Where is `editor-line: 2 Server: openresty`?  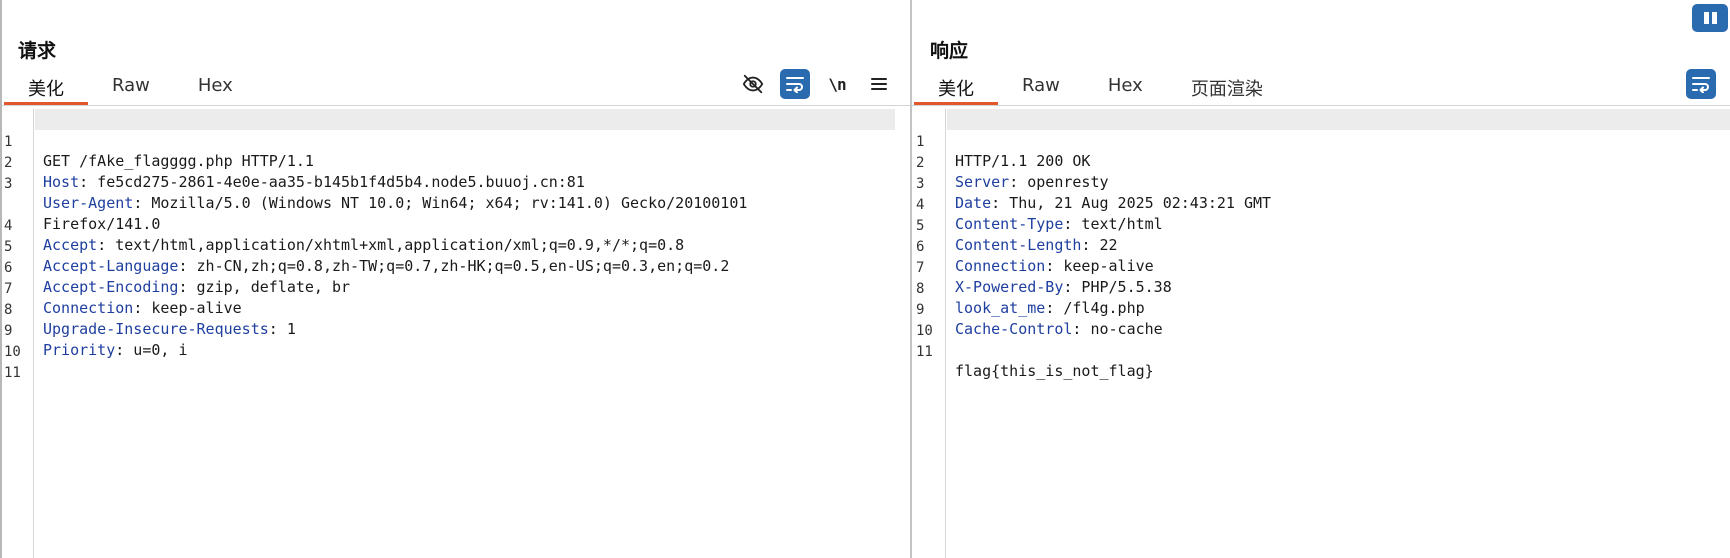 editor-line: 2 Server: openresty is located at coordinates (1321, 160).